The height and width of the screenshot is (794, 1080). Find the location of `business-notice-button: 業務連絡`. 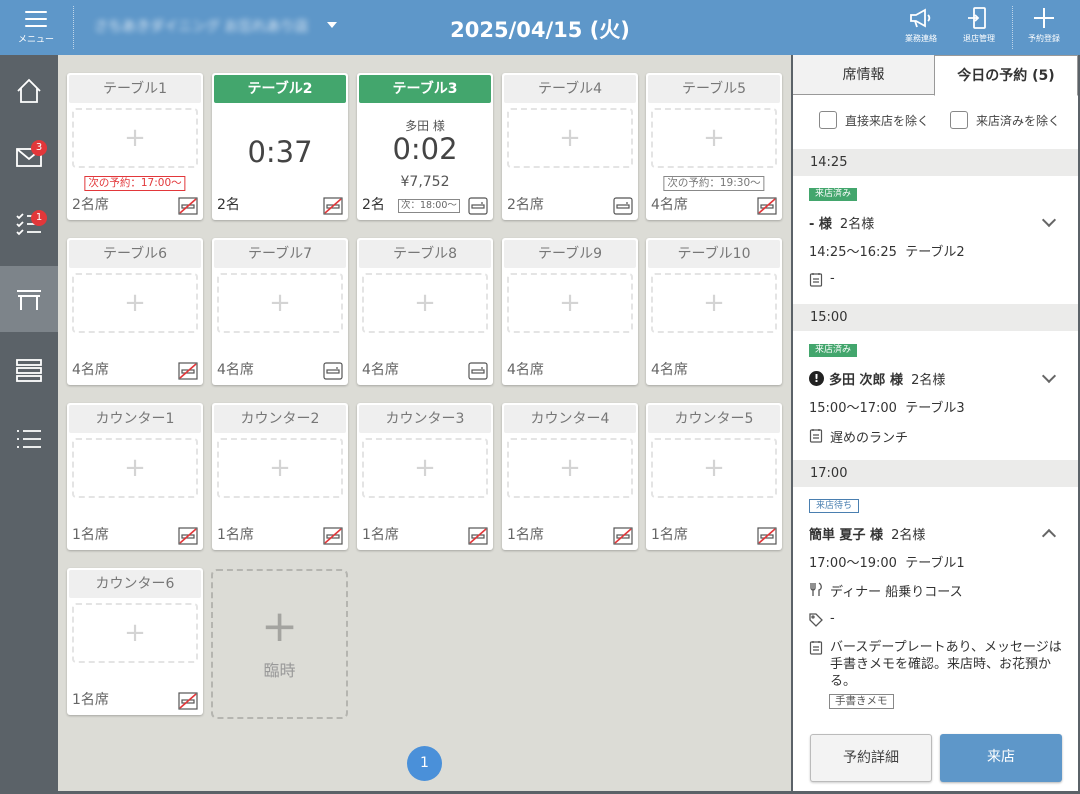

business-notice-button: 業務連絡 is located at coordinates (921, 28).